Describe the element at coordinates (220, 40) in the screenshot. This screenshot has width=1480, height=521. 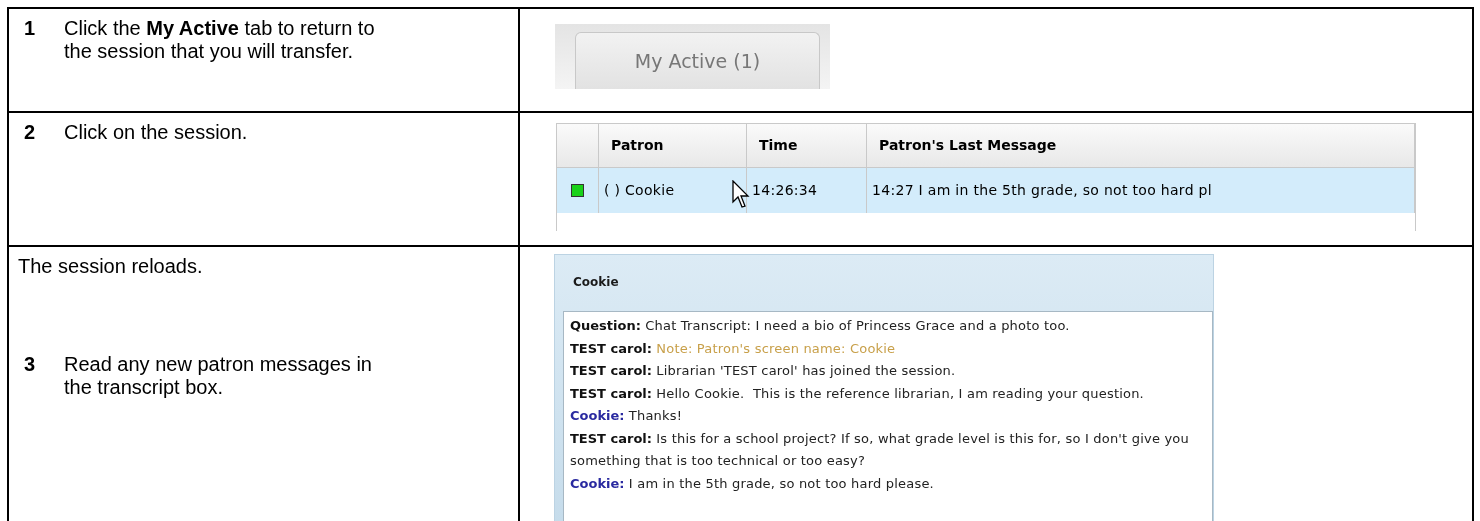
I see `step-text: Click the My Active tab to return to the session that you will transfer.` at that location.